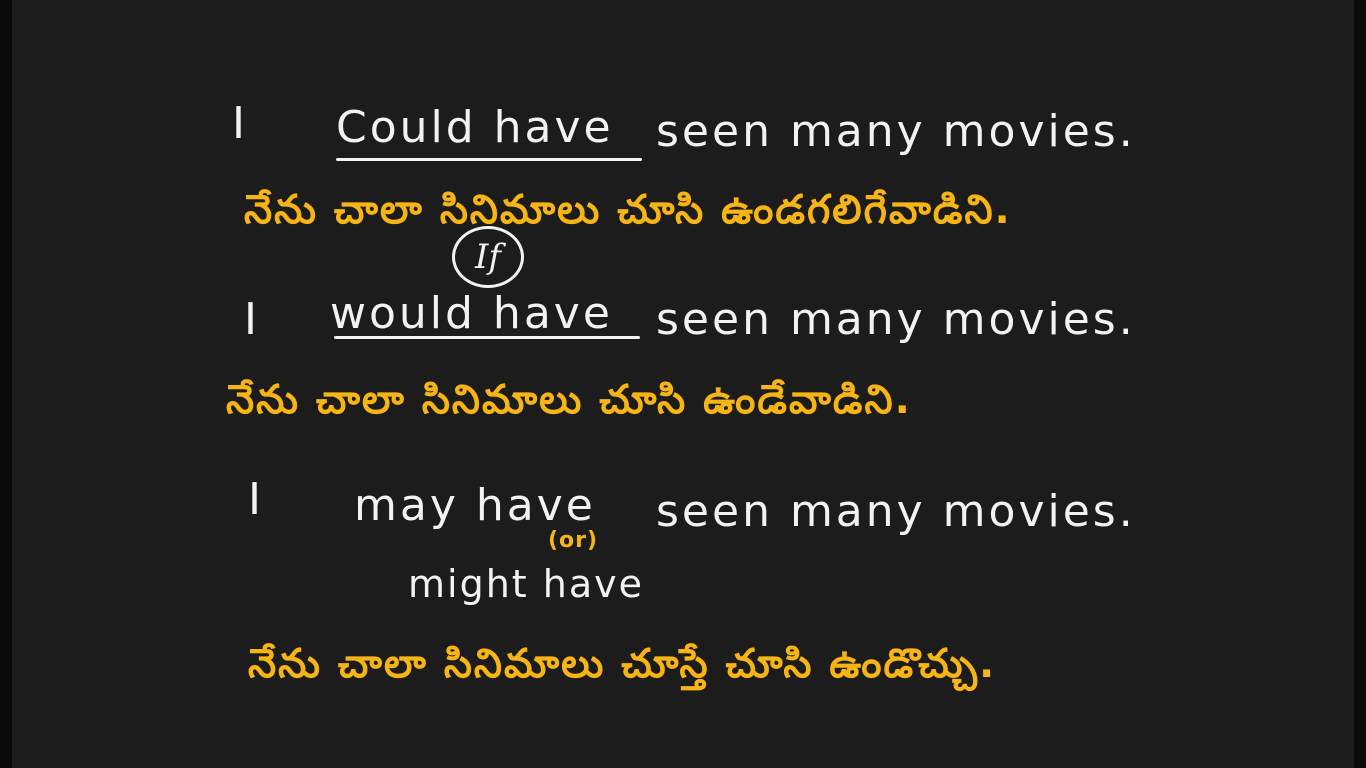 The image size is (1366, 768). Describe the element at coordinates (628, 210) in the screenshot. I see `sentence-1-telugu: నేను చాలా సినిమాలు చూసి ఉండగలిగేవాడిని.` at that location.